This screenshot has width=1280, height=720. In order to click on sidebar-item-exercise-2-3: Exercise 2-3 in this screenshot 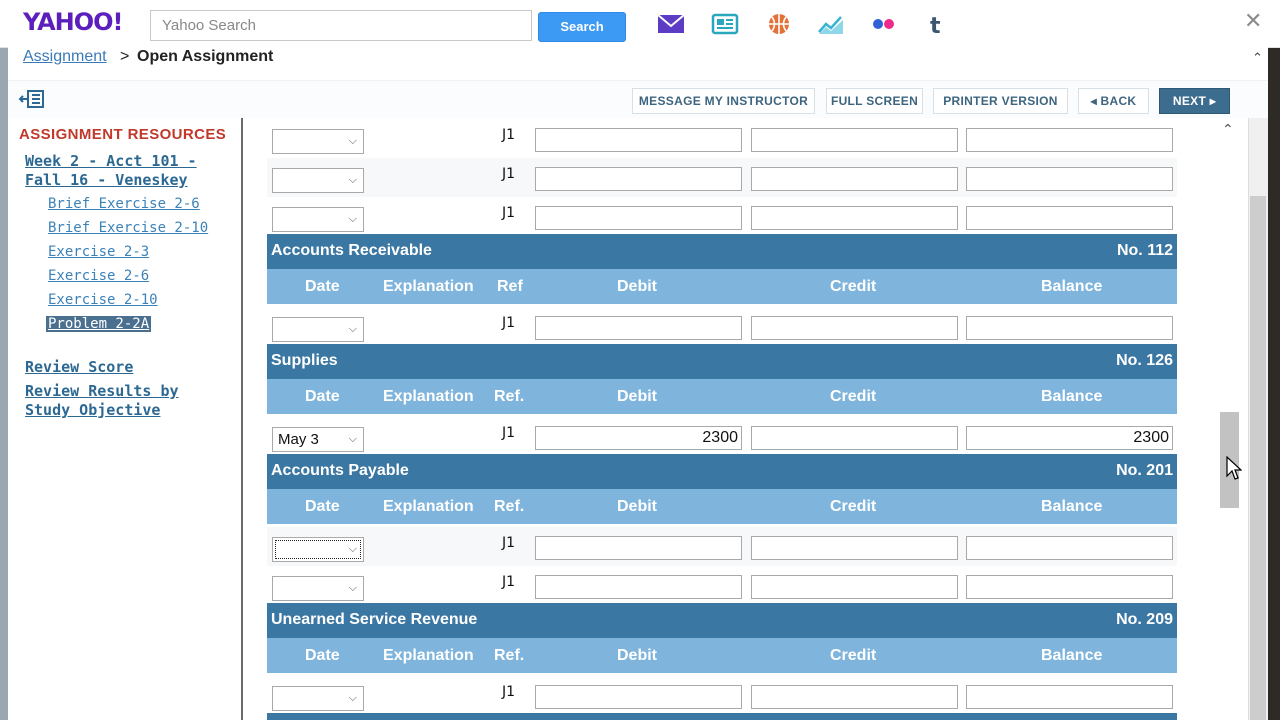, I will do `click(98, 252)`.